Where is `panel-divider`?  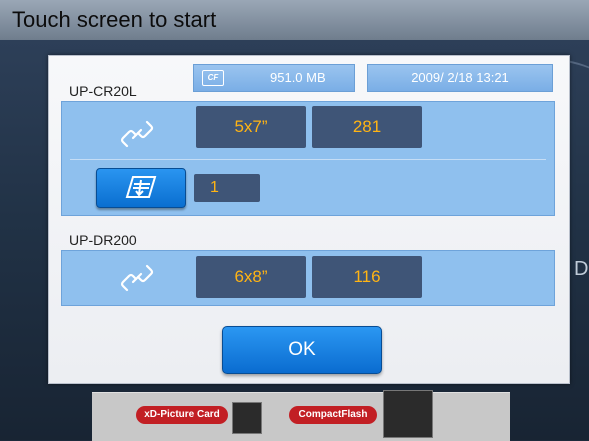
panel-divider is located at coordinates (308, 159).